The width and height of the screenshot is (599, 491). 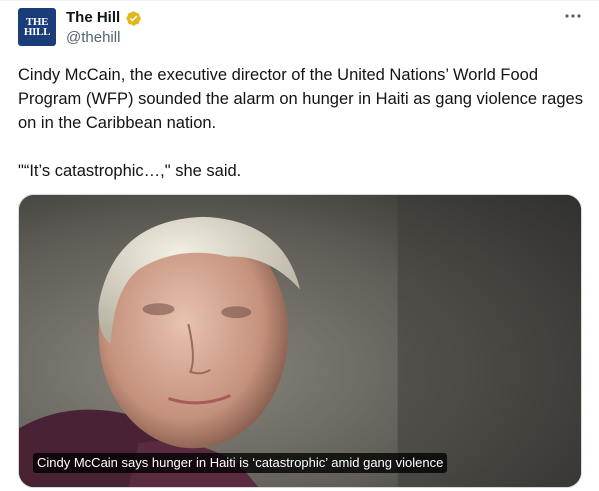 I want to click on divider, so click(x=299, y=0).